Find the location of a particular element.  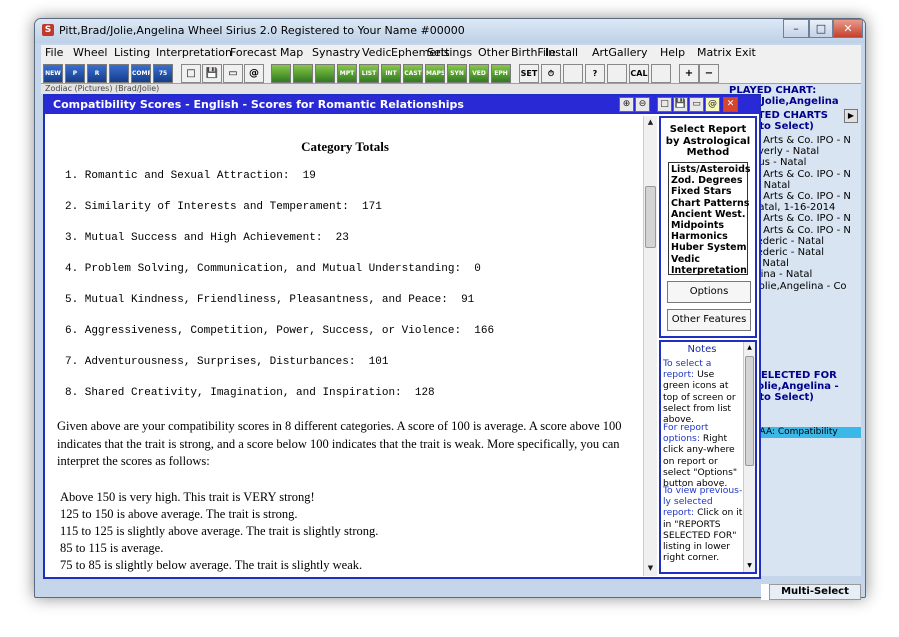

notes-scroll-thumb is located at coordinates (749, 411).